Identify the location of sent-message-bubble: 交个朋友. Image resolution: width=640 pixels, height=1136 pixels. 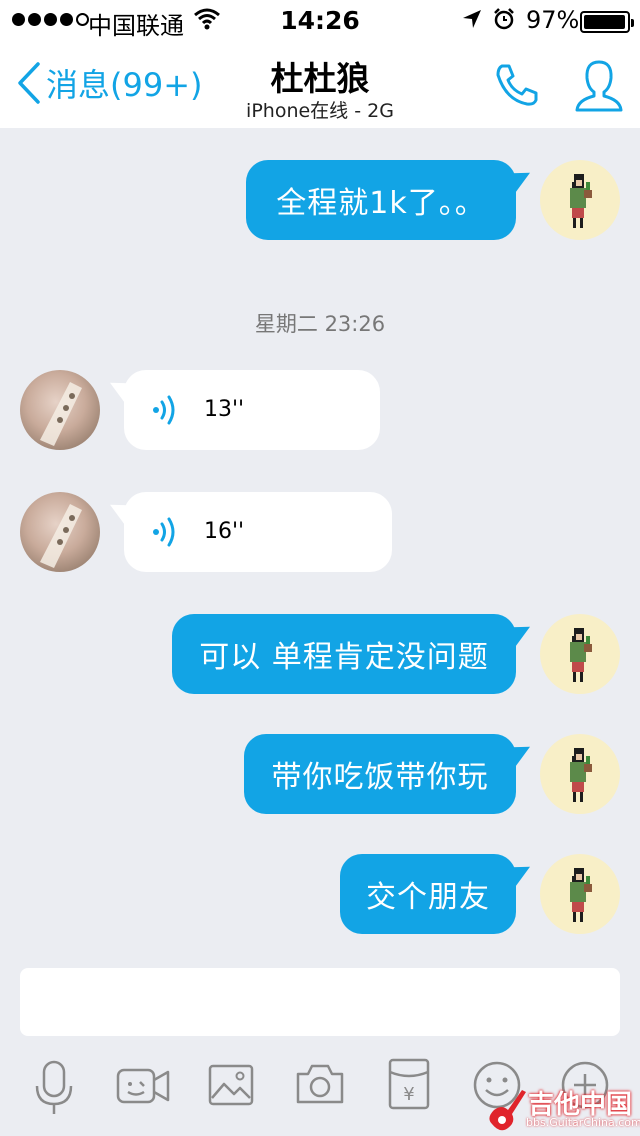
(428, 894).